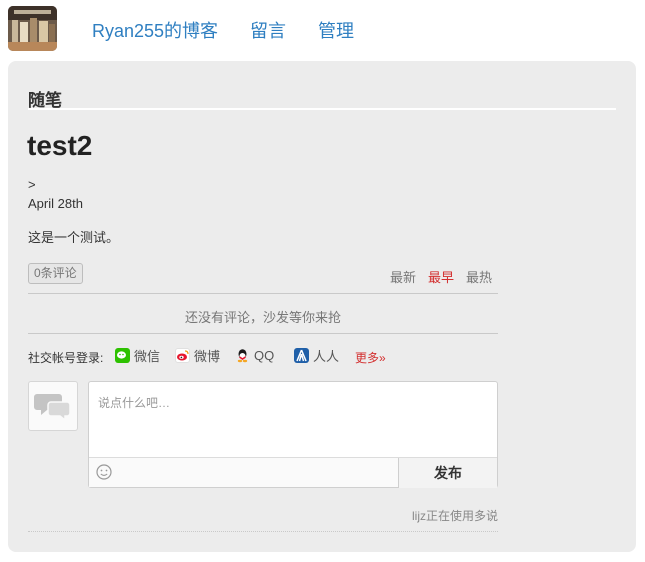  I want to click on social-login-weibo: 微博, so click(197, 355).